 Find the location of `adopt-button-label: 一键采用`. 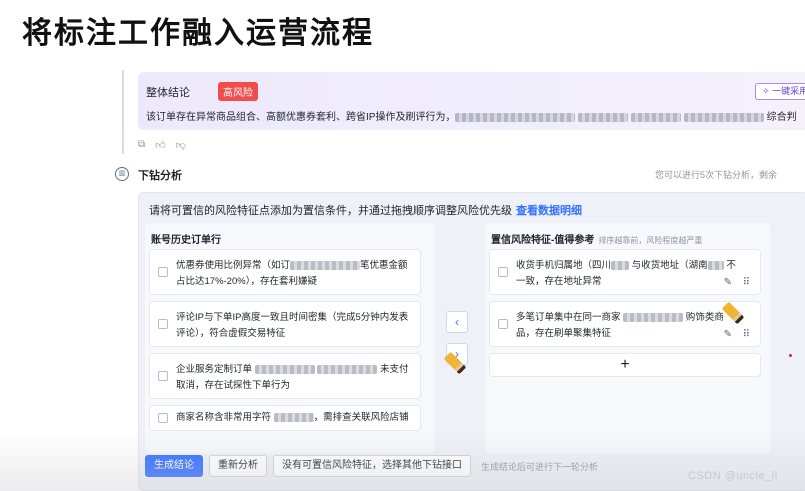

adopt-button-label: 一键采用 is located at coordinates (788, 91).